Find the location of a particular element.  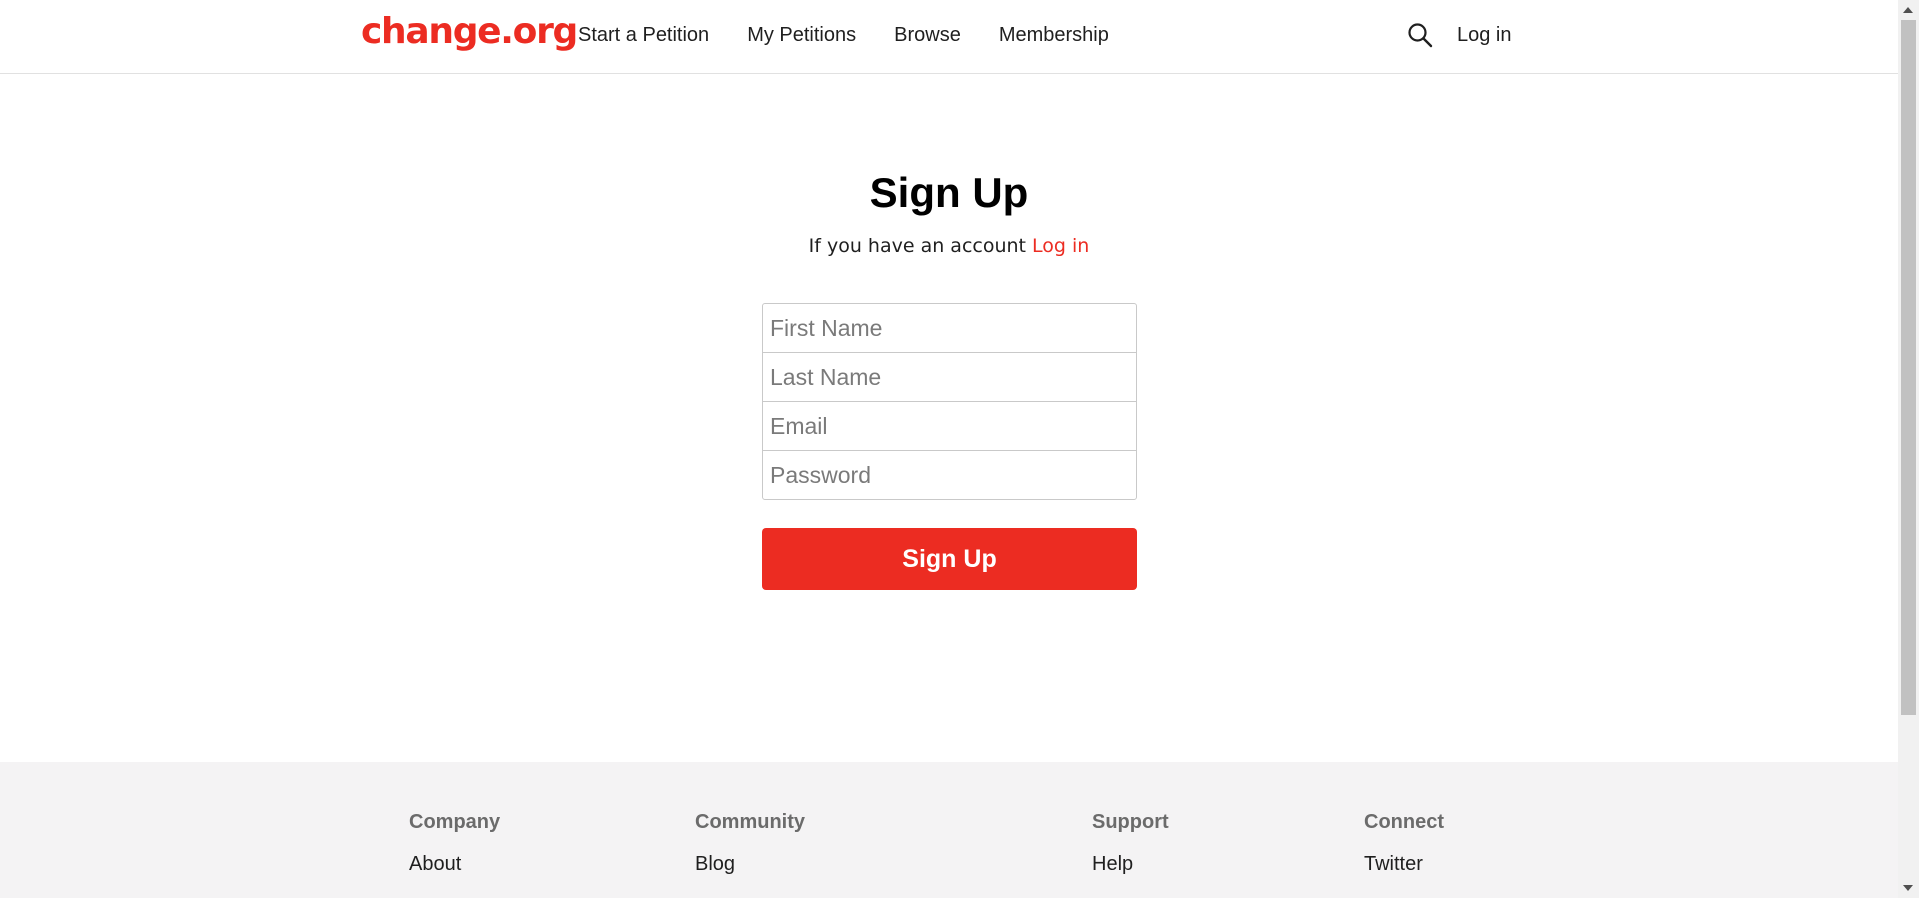

footer-column-company: Company About is located at coordinates (454, 843).